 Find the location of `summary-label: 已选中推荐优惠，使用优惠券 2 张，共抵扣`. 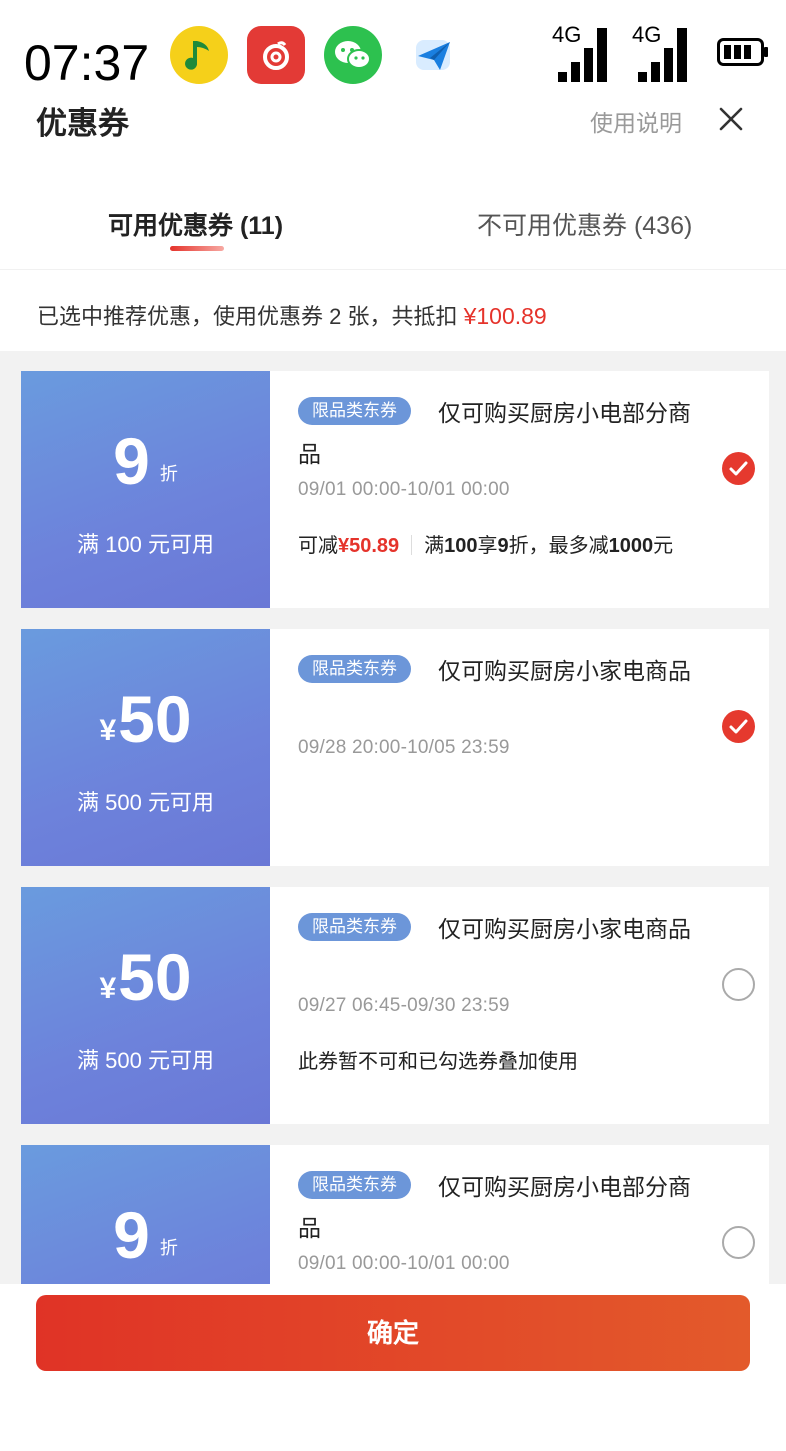

summary-label: 已选中推荐优惠，使用优惠券 2 张，共抵扣 is located at coordinates (250, 316).